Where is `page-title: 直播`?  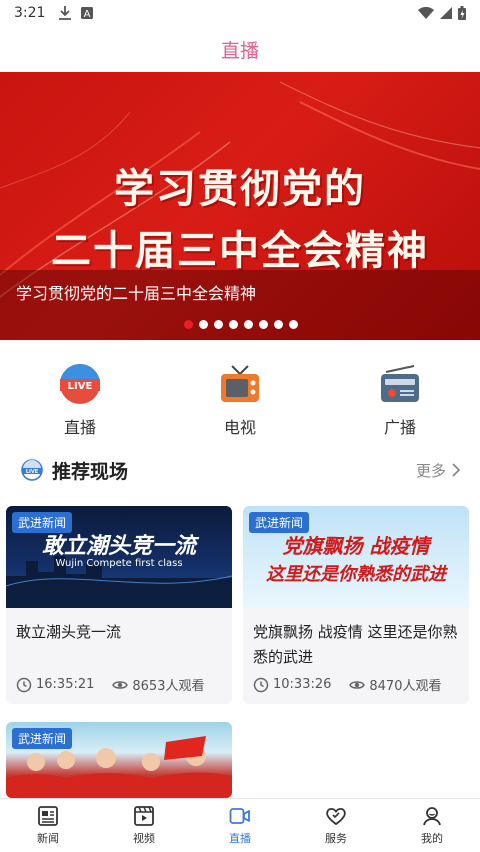
page-title: 直播 is located at coordinates (239, 50).